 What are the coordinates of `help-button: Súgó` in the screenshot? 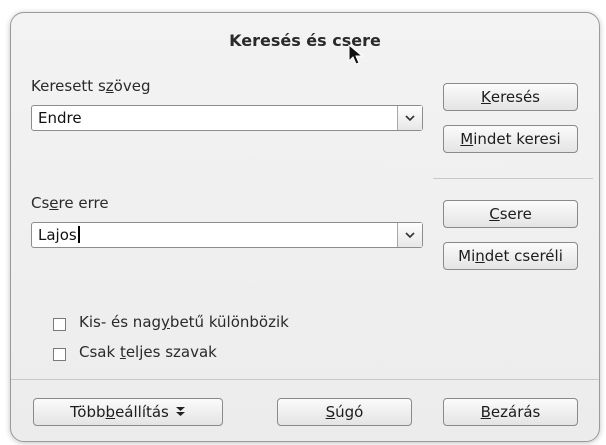 It's located at (344, 412).